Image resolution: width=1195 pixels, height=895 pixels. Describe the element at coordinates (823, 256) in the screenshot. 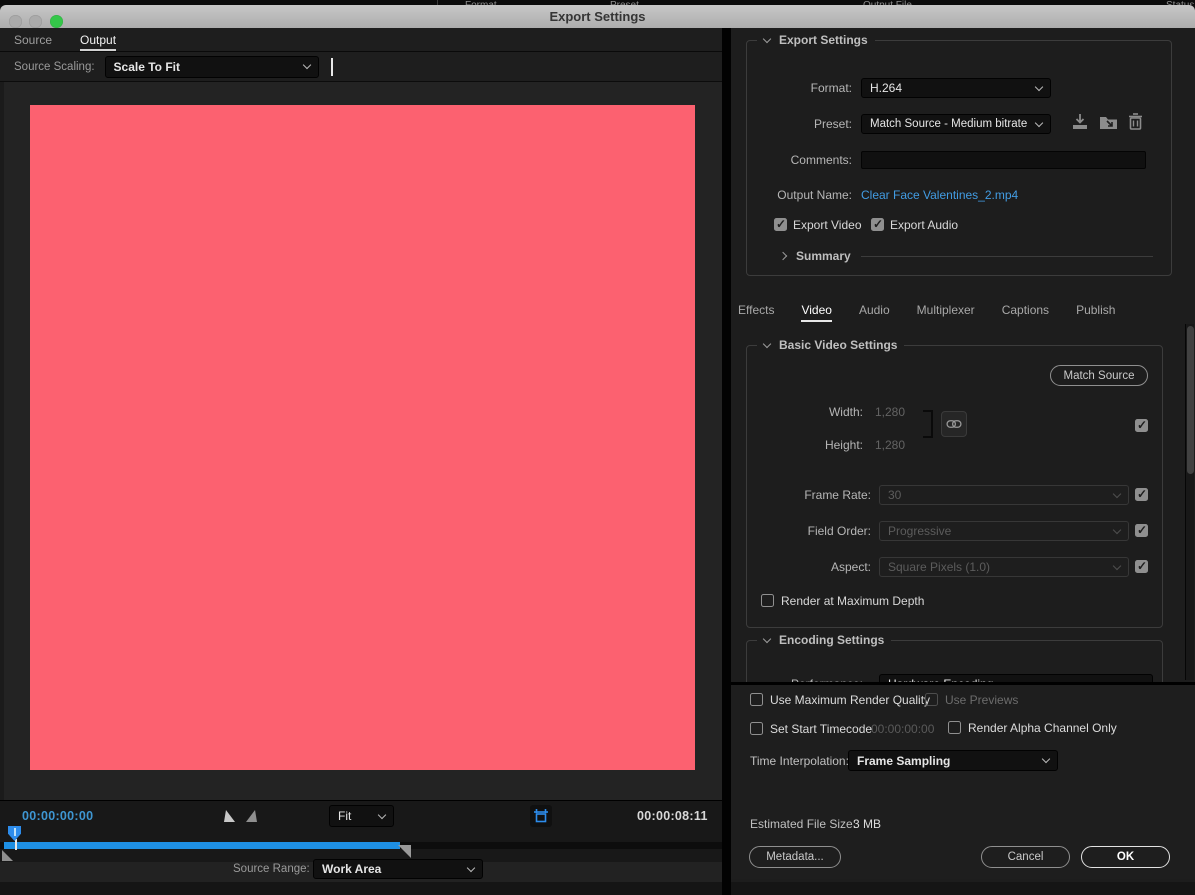

I see `summary-label: Summary` at that location.